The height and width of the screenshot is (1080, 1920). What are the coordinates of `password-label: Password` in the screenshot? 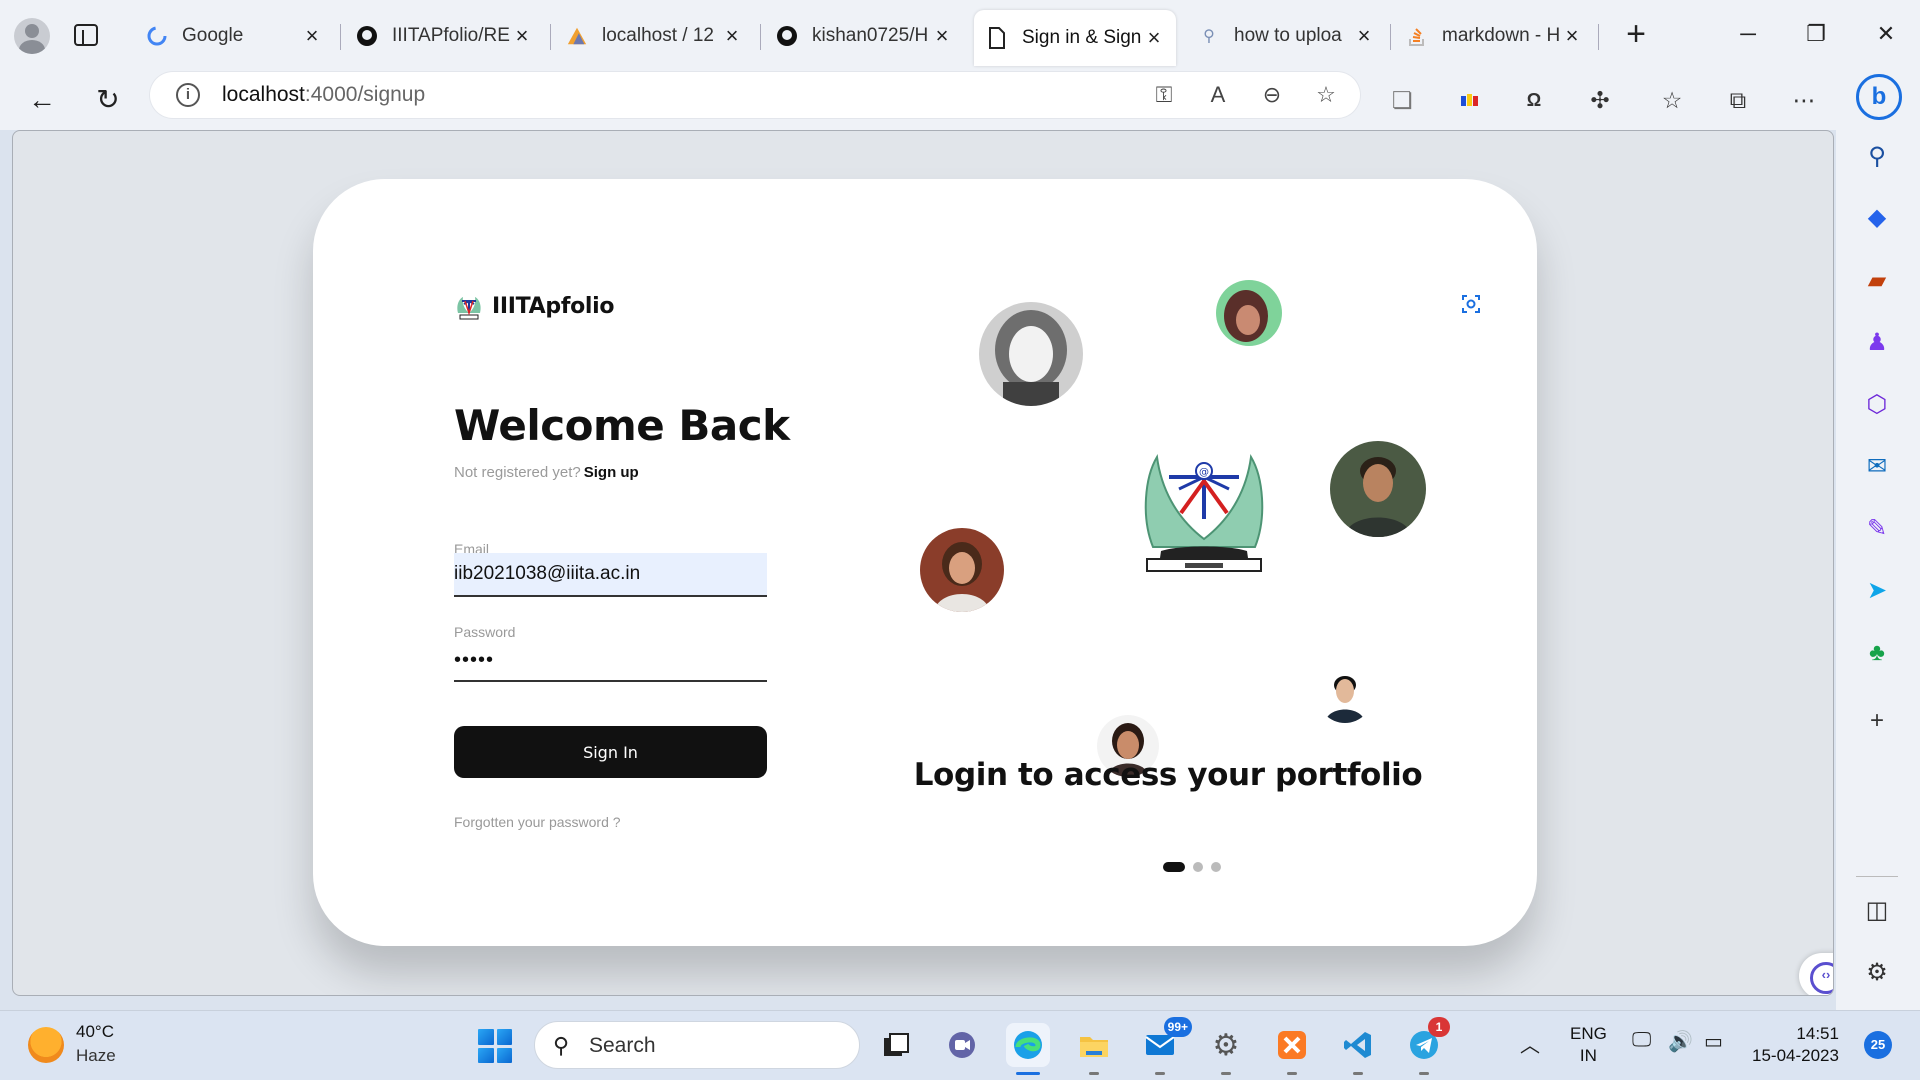 It's located at (485, 632).